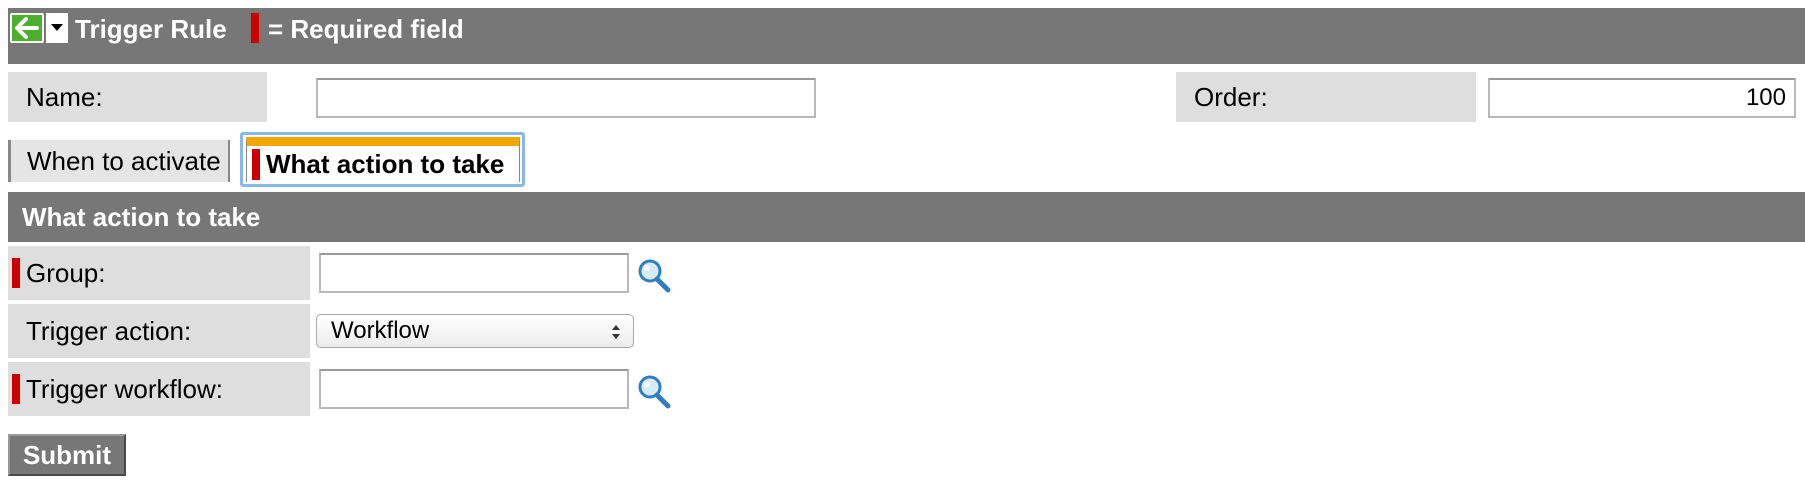 The image size is (1805, 490). What do you see at coordinates (906, 217) in the screenshot?
I see `section-header: What action to take` at bounding box center [906, 217].